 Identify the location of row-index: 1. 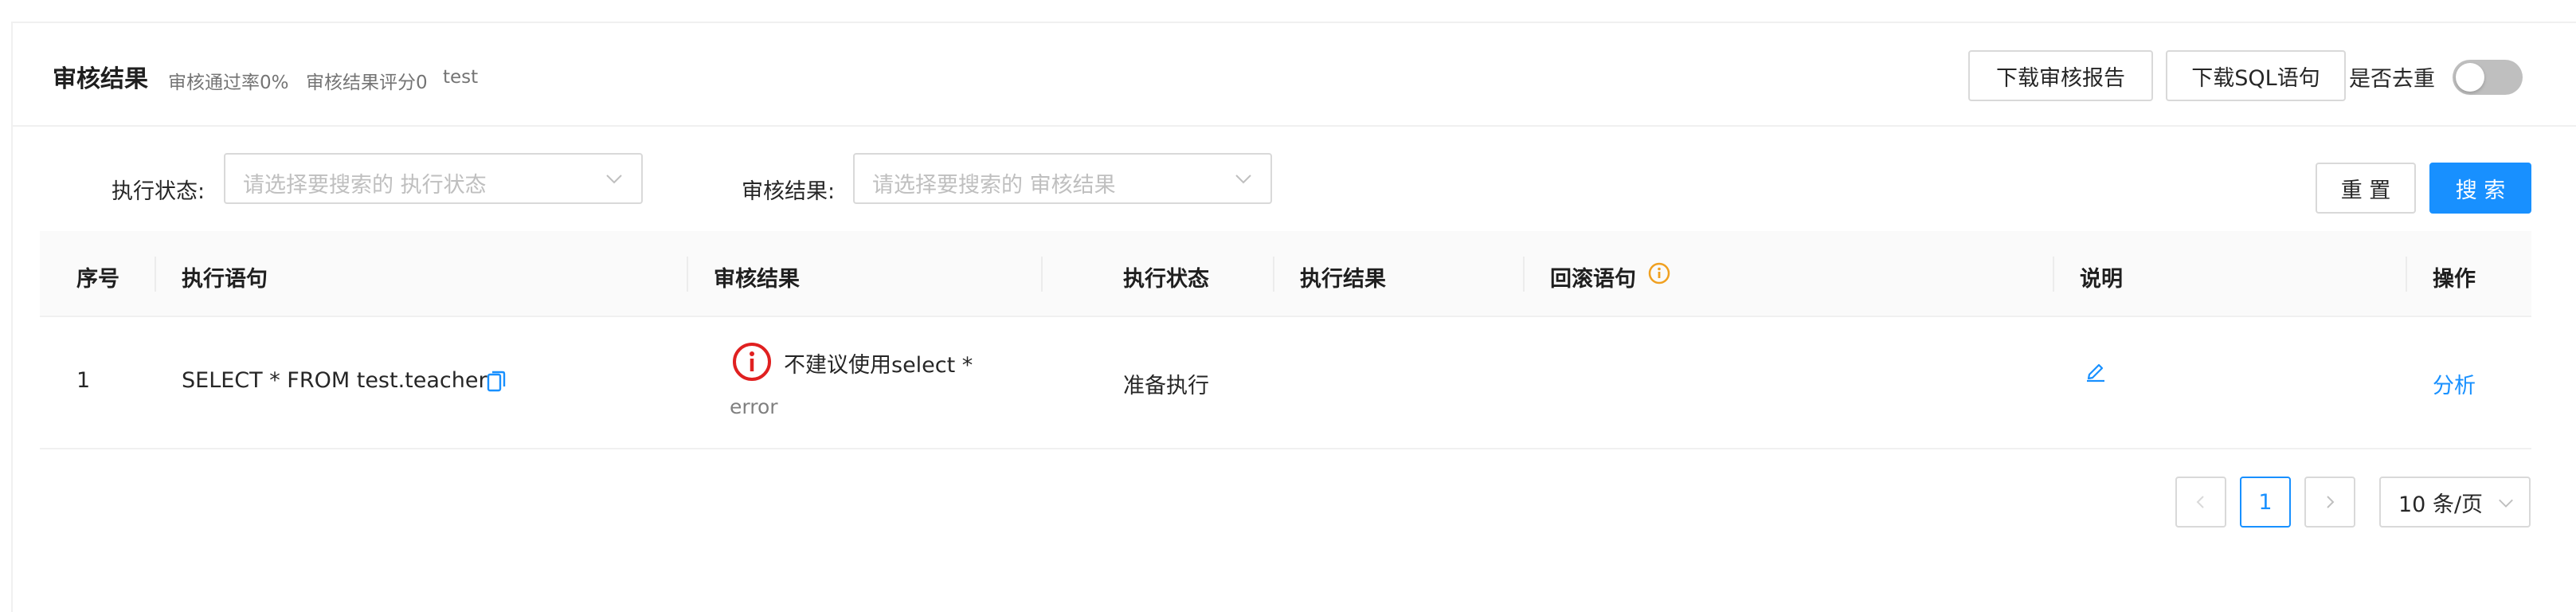
(83, 380).